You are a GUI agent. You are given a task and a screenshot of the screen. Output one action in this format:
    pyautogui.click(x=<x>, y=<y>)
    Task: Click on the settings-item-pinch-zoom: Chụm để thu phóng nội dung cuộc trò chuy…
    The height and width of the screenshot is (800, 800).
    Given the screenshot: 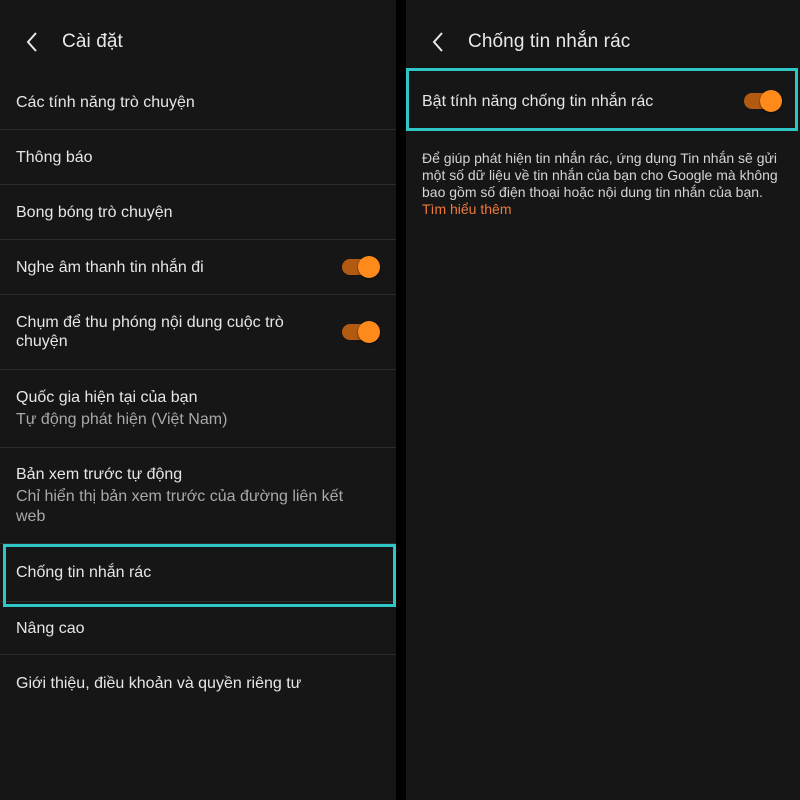 What is the action you would take?
    pyautogui.click(x=198, y=332)
    